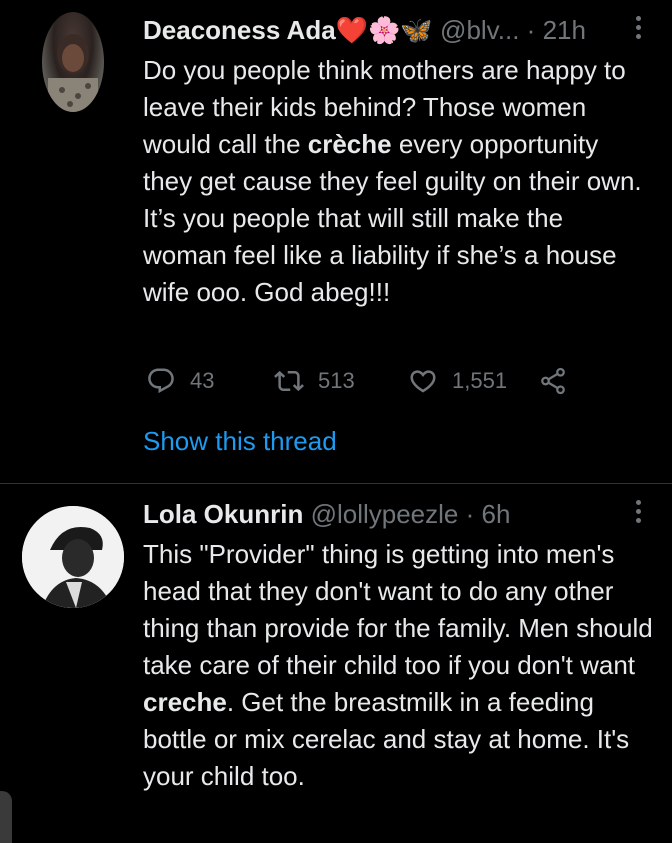 The image size is (672, 843). Describe the element at coordinates (161, 381) in the screenshot. I see `reply-icon` at that location.